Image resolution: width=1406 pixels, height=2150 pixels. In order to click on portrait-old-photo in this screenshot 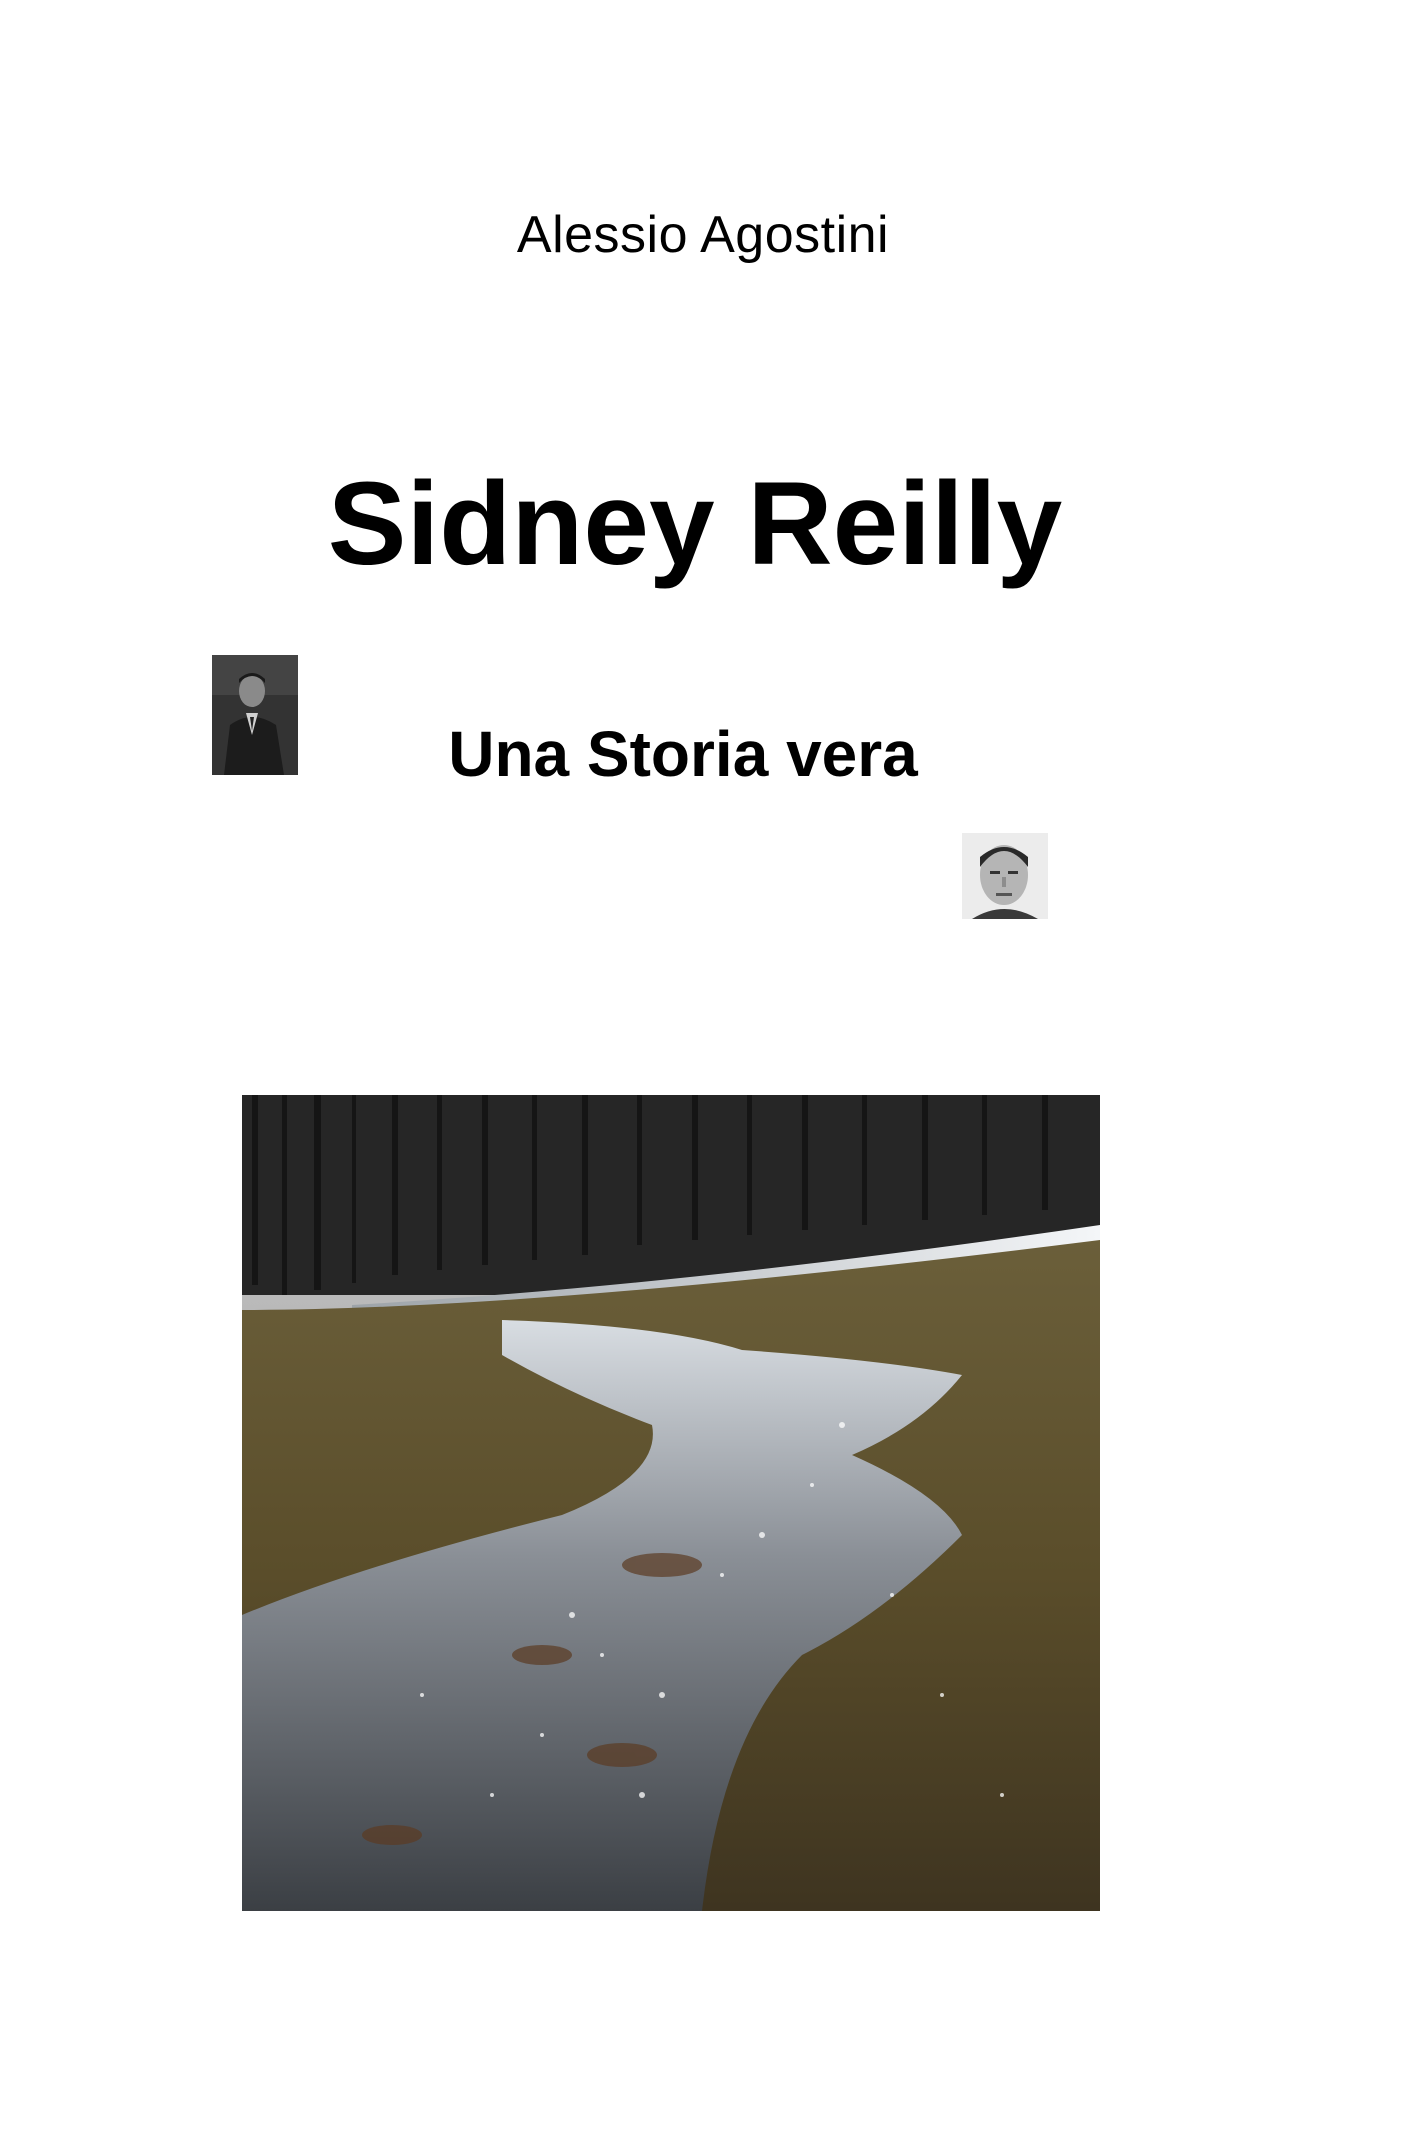, I will do `click(1005, 876)`.